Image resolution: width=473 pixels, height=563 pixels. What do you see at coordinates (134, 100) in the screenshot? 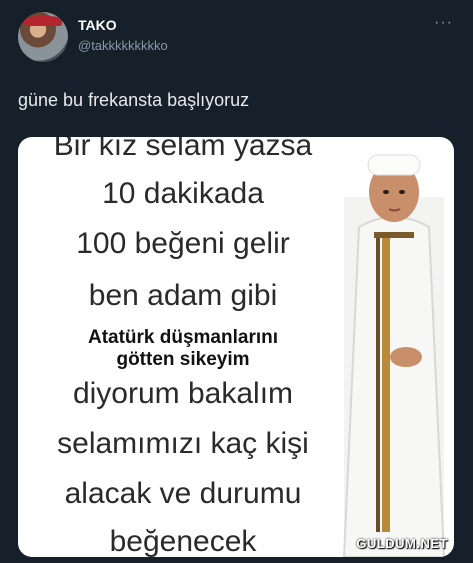
I see `tweet-text: güne bu frekansta başlıyoruz` at bounding box center [134, 100].